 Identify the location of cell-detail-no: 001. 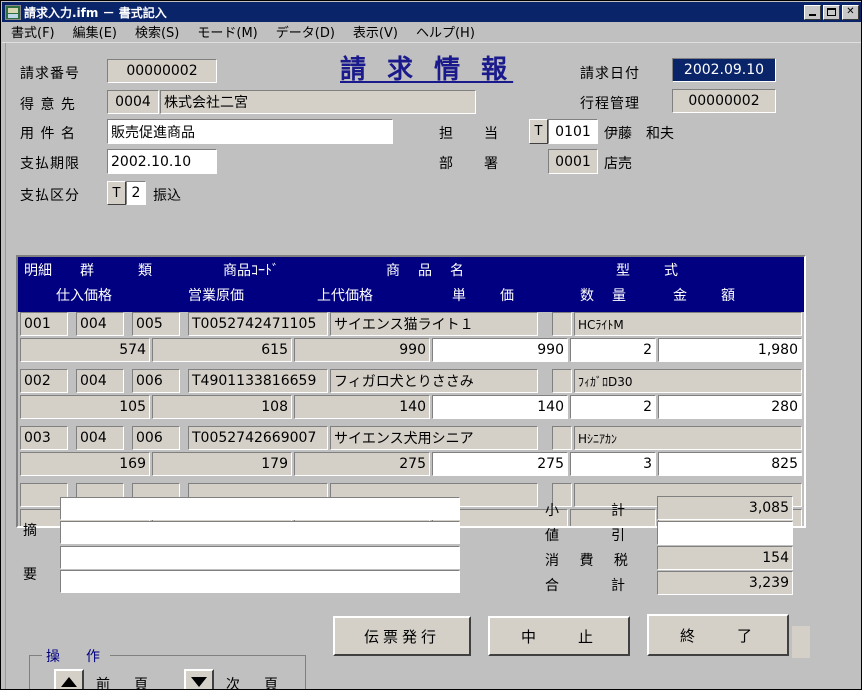
(44, 324).